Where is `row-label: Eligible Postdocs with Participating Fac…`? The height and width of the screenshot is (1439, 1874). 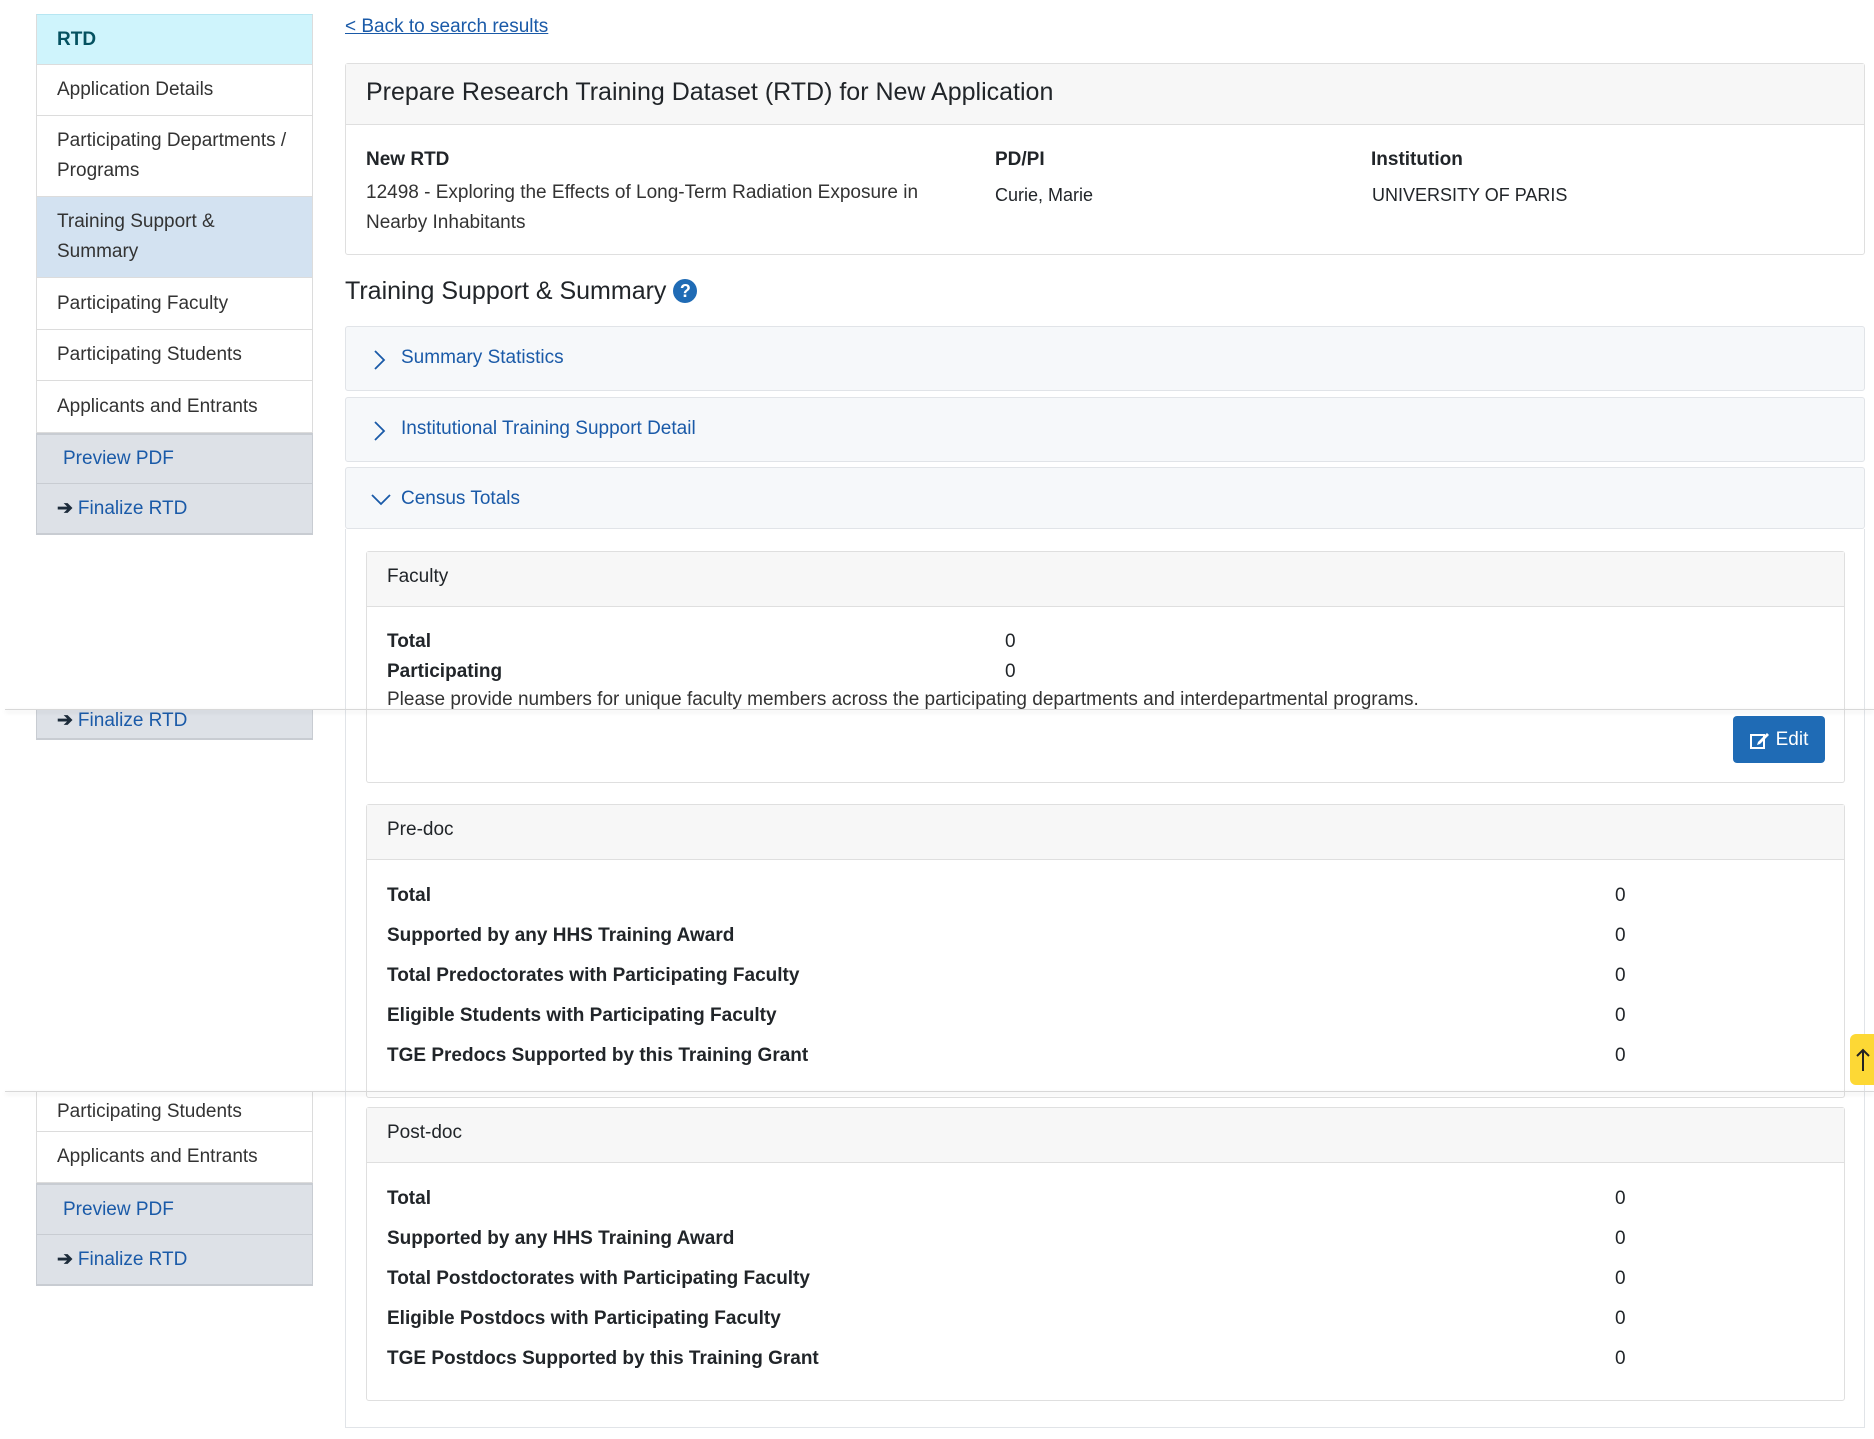 row-label: Eligible Postdocs with Participating Fac… is located at coordinates (584, 1318).